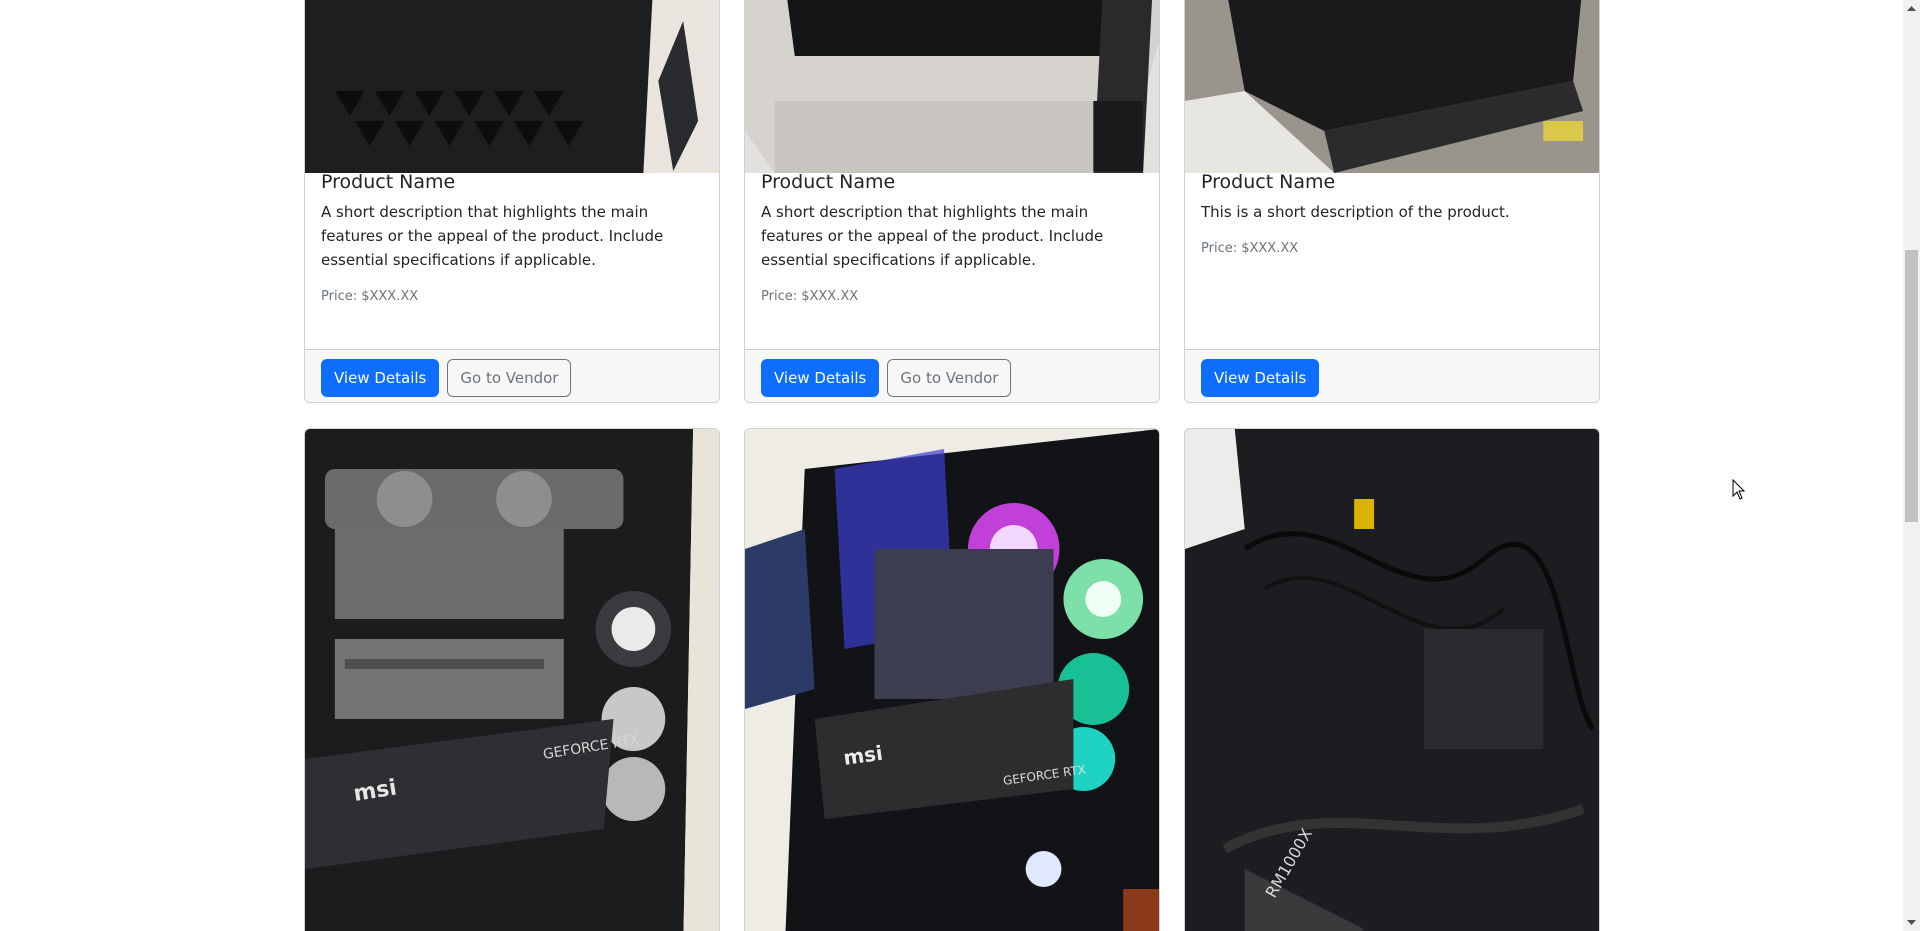 The width and height of the screenshot is (1920, 931). I want to click on scrollbar-thumb, so click(1911, 386).